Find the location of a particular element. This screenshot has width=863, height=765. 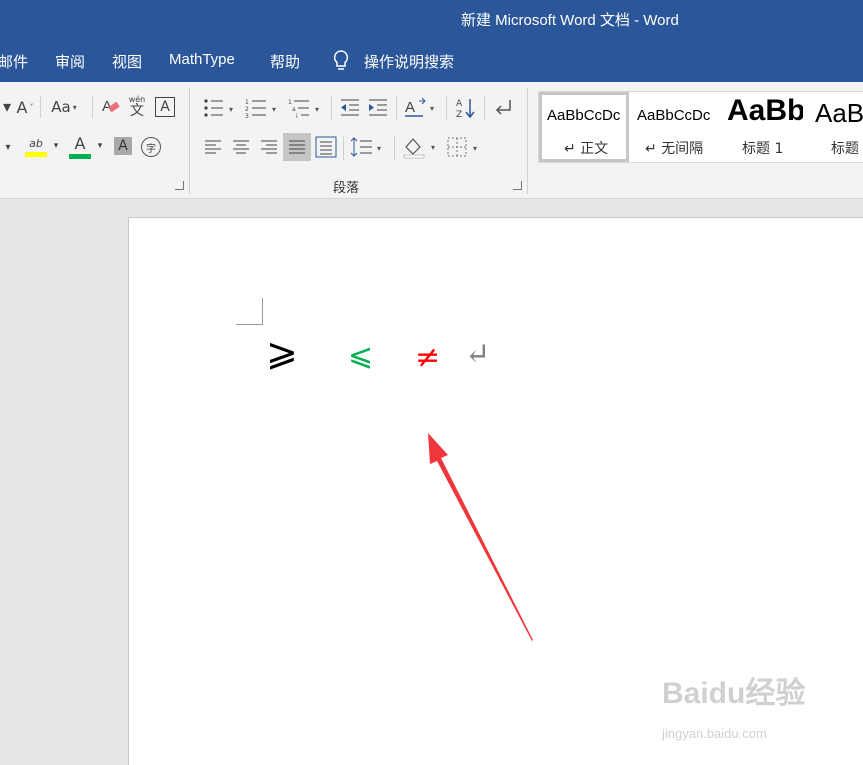

red-arrow-icon is located at coordinates (480, 537).